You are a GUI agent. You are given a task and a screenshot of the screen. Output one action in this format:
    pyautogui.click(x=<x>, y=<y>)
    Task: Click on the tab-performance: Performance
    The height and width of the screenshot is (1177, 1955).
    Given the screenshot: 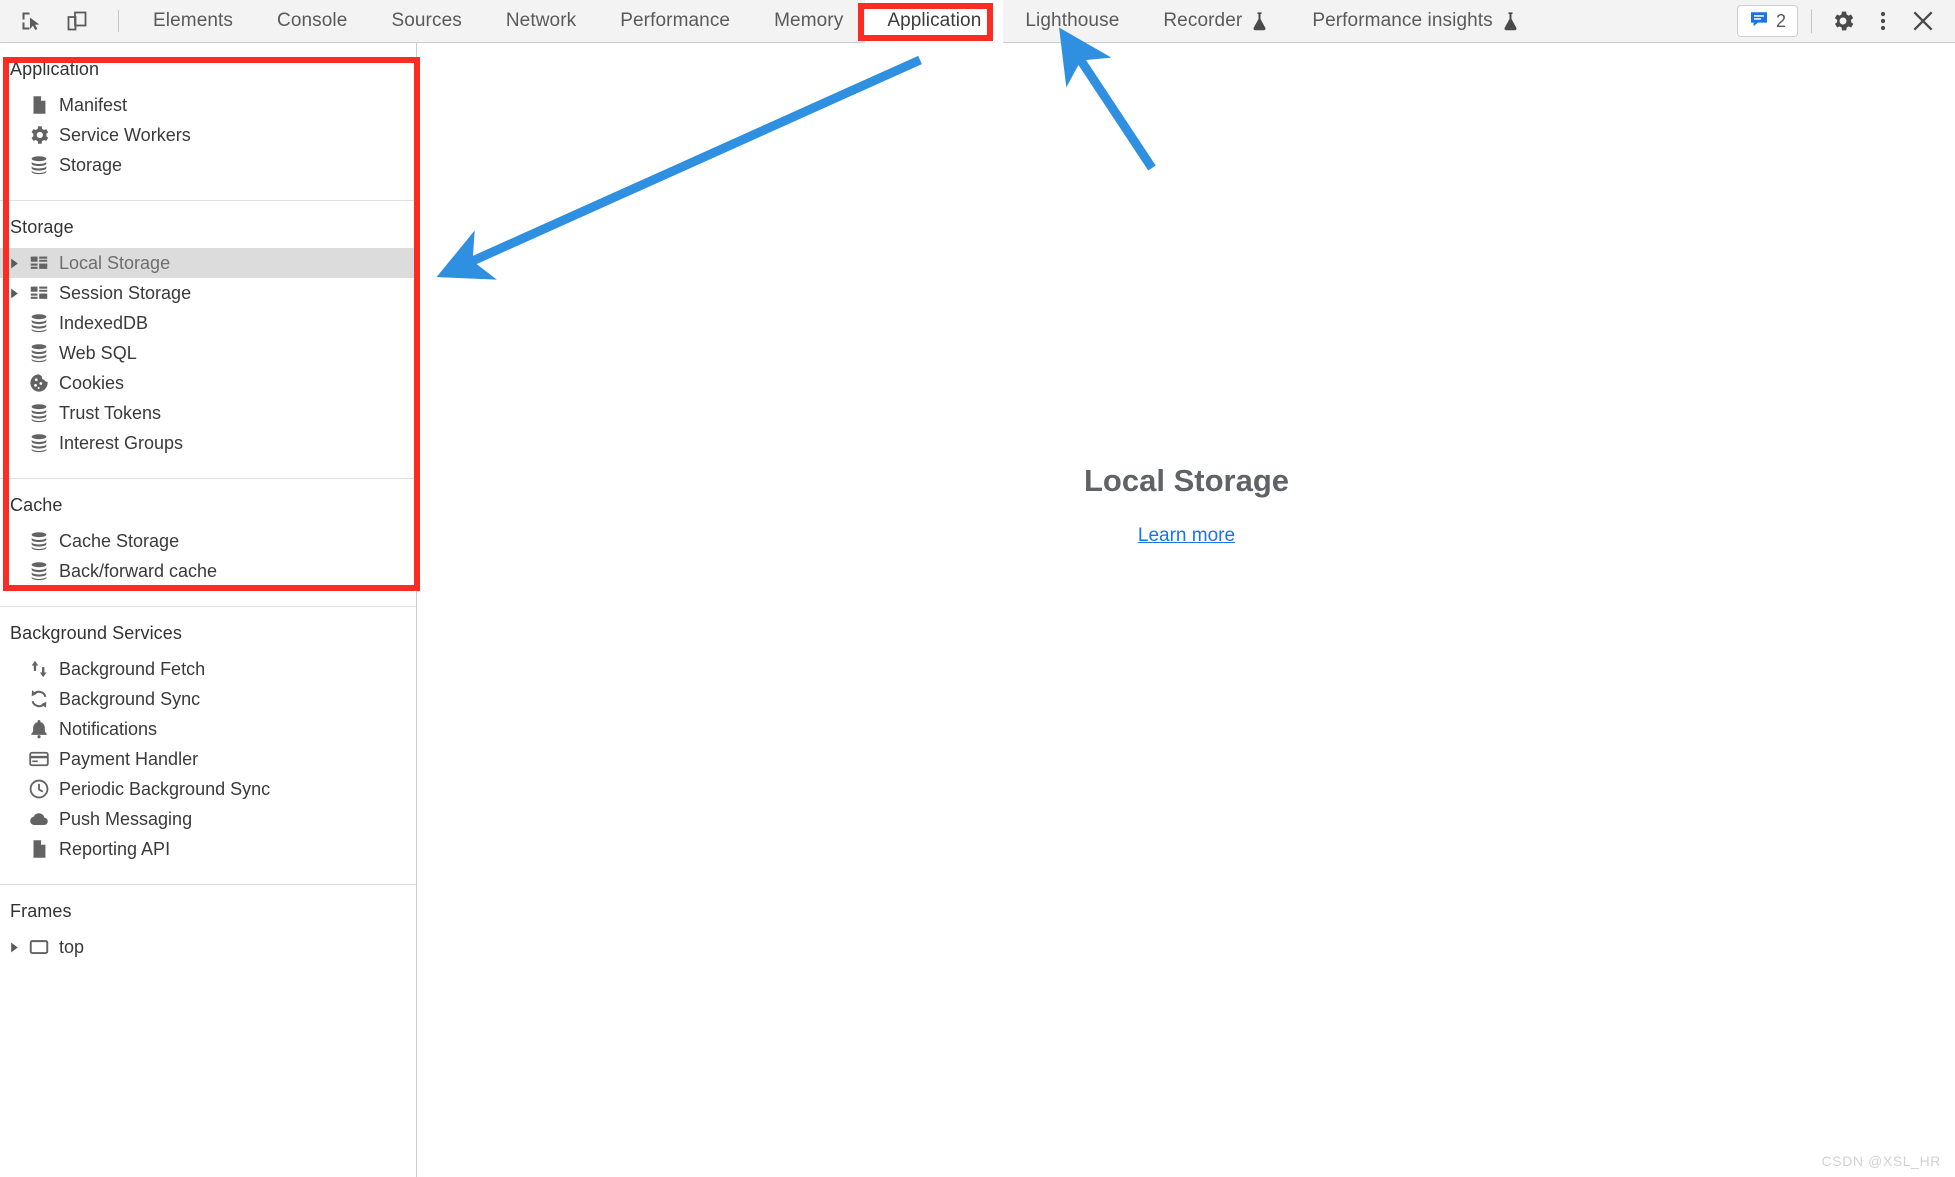 What is the action you would take?
    pyautogui.click(x=675, y=21)
    